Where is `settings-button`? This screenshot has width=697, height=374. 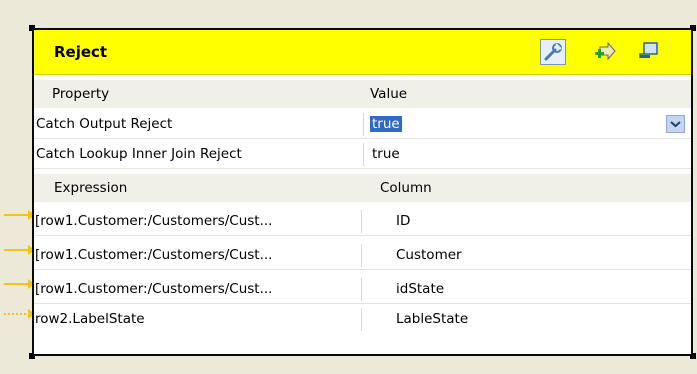
settings-button is located at coordinates (553, 52).